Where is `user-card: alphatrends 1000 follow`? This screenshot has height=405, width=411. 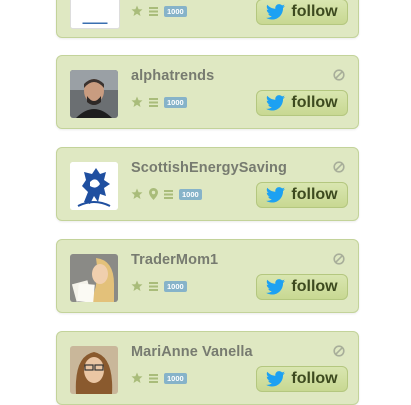
user-card: alphatrends 1000 follow is located at coordinates (207, 92).